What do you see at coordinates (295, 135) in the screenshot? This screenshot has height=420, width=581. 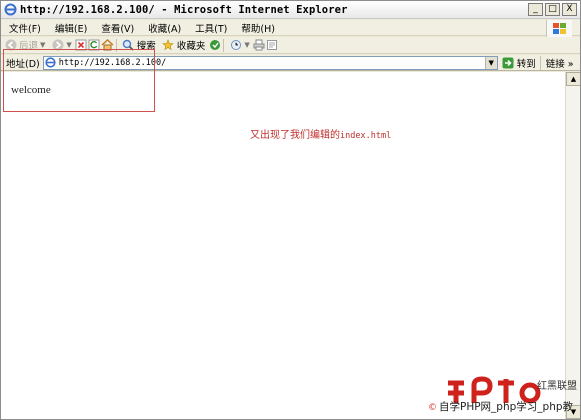 I see `annotation-text: 又出现了我们编辑的` at bounding box center [295, 135].